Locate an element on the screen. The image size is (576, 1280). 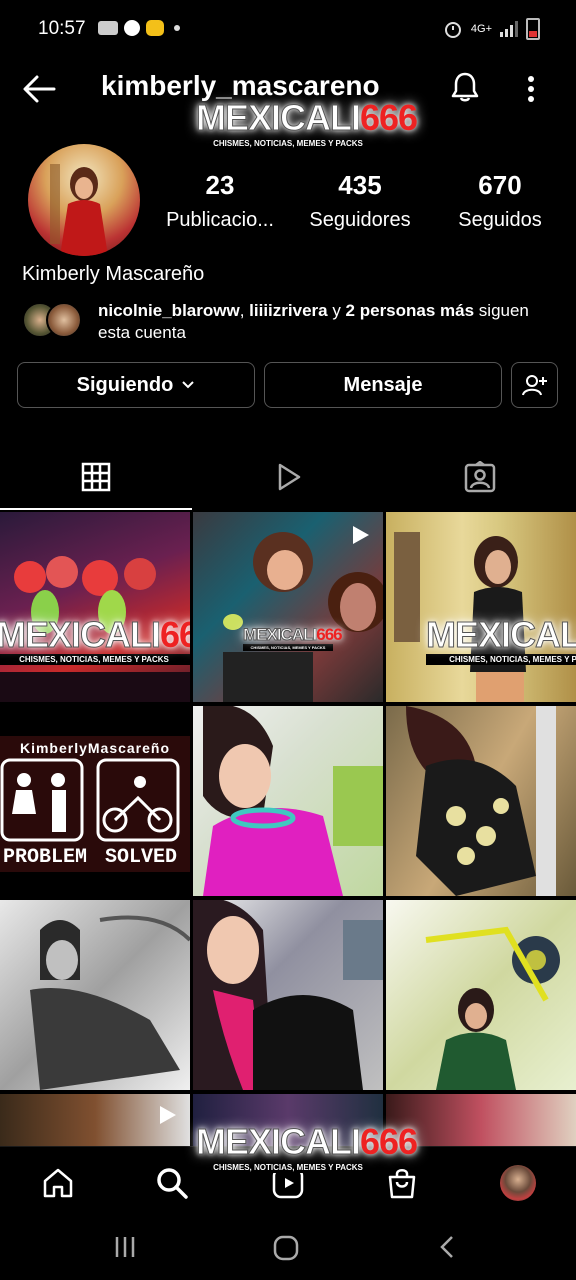
post-thumbnail: KimberlyMascareño PROBLEM SOLVED is located at coordinates (95, 801).